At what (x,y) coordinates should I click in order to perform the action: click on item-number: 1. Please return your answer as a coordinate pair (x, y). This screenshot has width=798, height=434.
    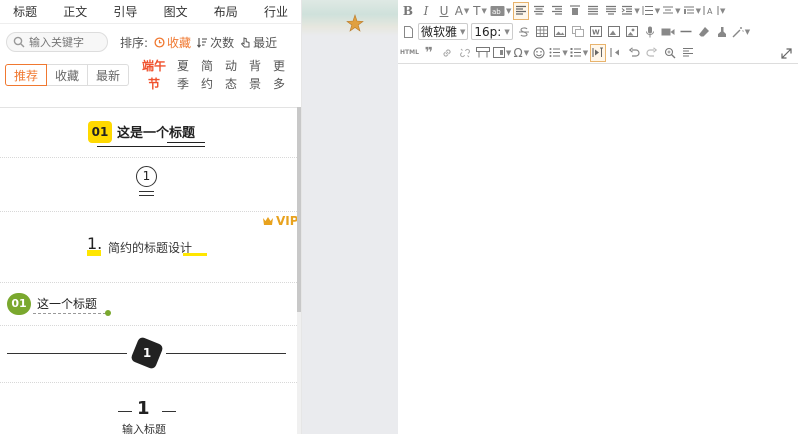
    Looking at the image, I should click on (147, 353).